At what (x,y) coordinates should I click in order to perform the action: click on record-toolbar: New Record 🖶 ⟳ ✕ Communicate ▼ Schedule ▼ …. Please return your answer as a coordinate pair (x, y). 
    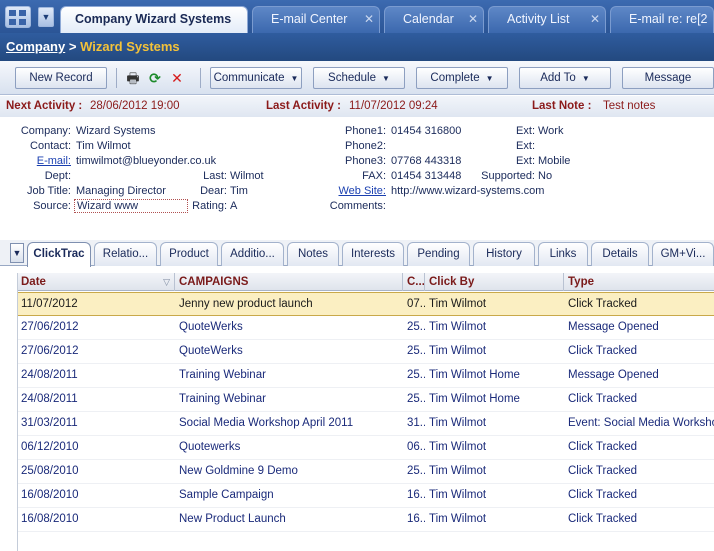
    Looking at the image, I should click on (357, 78).